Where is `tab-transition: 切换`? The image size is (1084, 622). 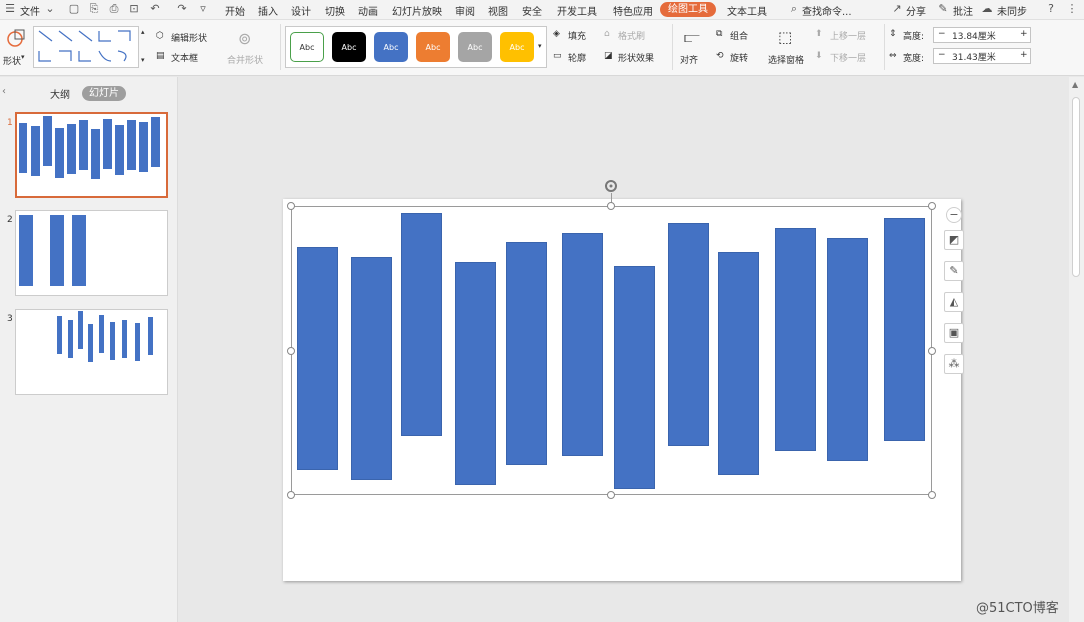 tab-transition: 切换 is located at coordinates (335, 10).